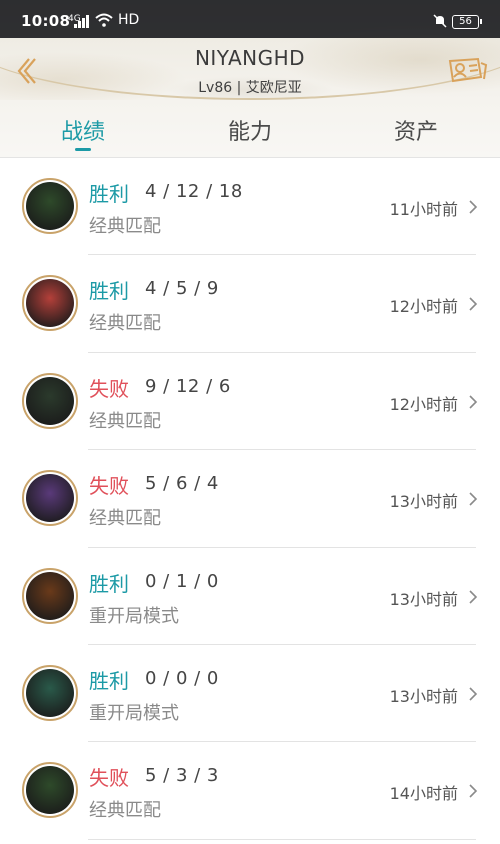 The width and height of the screenshot is (500, 844). Describe the element at coordinates (250, 402) in the screenshot. I see `match-row: 失败 9 / 12 / 6 经典匹配 12小时前` at that location.